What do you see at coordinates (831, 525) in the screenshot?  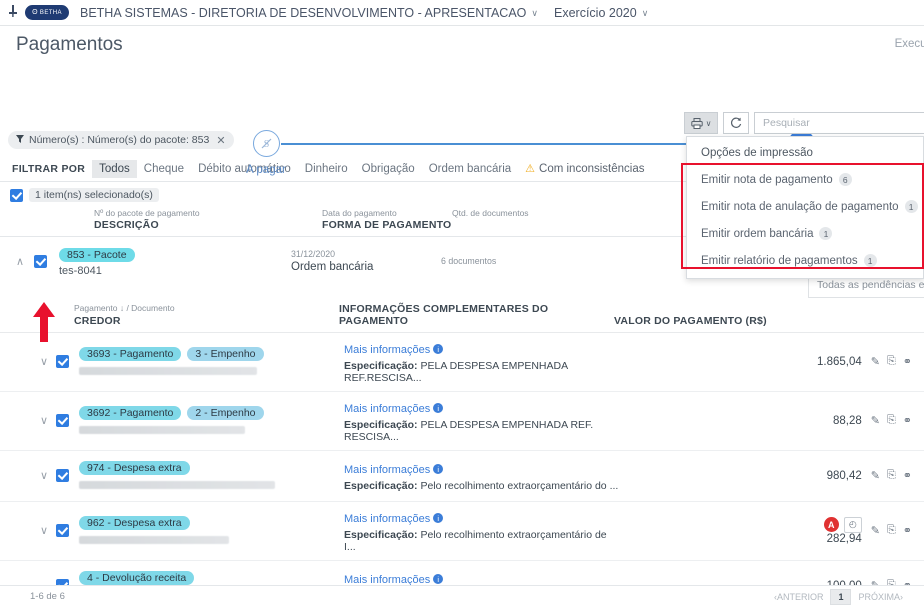 I see `anulacao-badge: A` at bounding box center [831, 525].